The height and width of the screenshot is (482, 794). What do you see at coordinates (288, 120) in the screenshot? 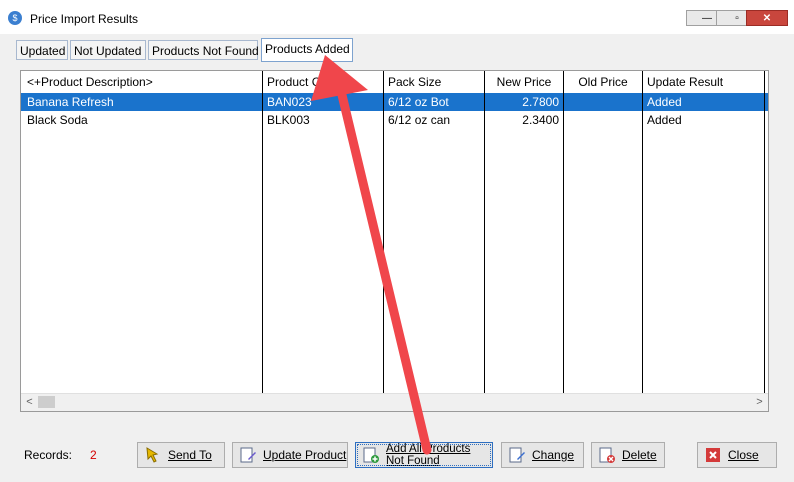
I see `cell-product-code: BLK003` at bounding box center [288, 120].